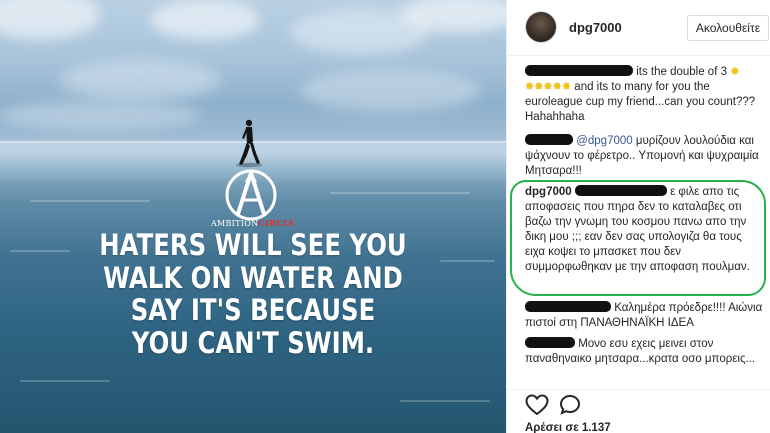 The image size is (770, 433). I want to click on following-button: Ακολουθείτε, so click(728, 28).